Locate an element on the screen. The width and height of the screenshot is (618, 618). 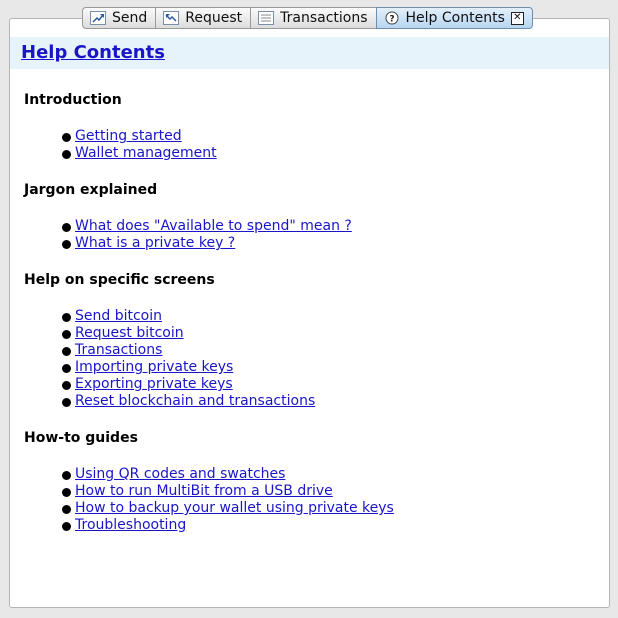
section-heading: How-to guides is located at coordinates (81, 438).